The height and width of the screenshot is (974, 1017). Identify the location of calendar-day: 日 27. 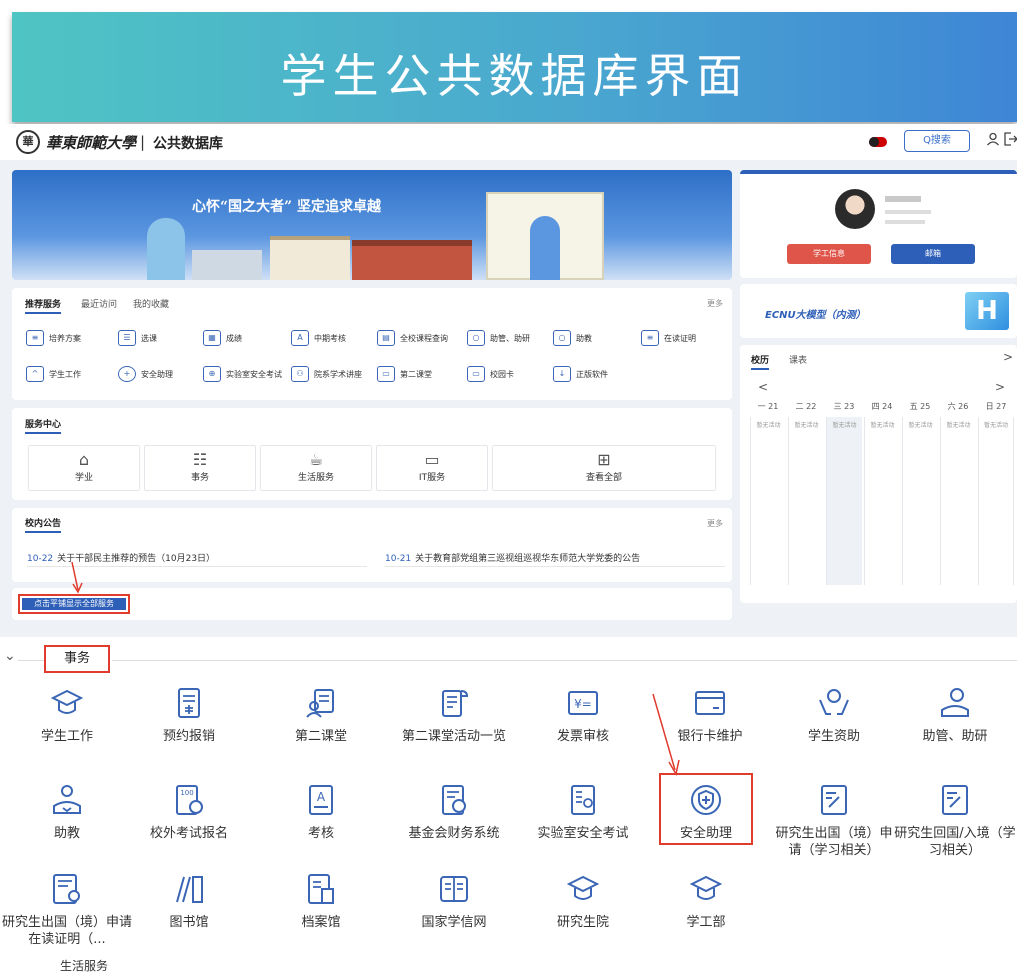
(996, 406).